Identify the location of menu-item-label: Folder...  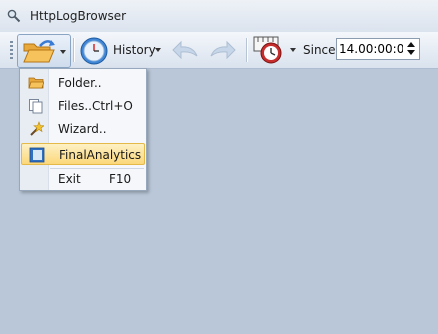
(80, 83).